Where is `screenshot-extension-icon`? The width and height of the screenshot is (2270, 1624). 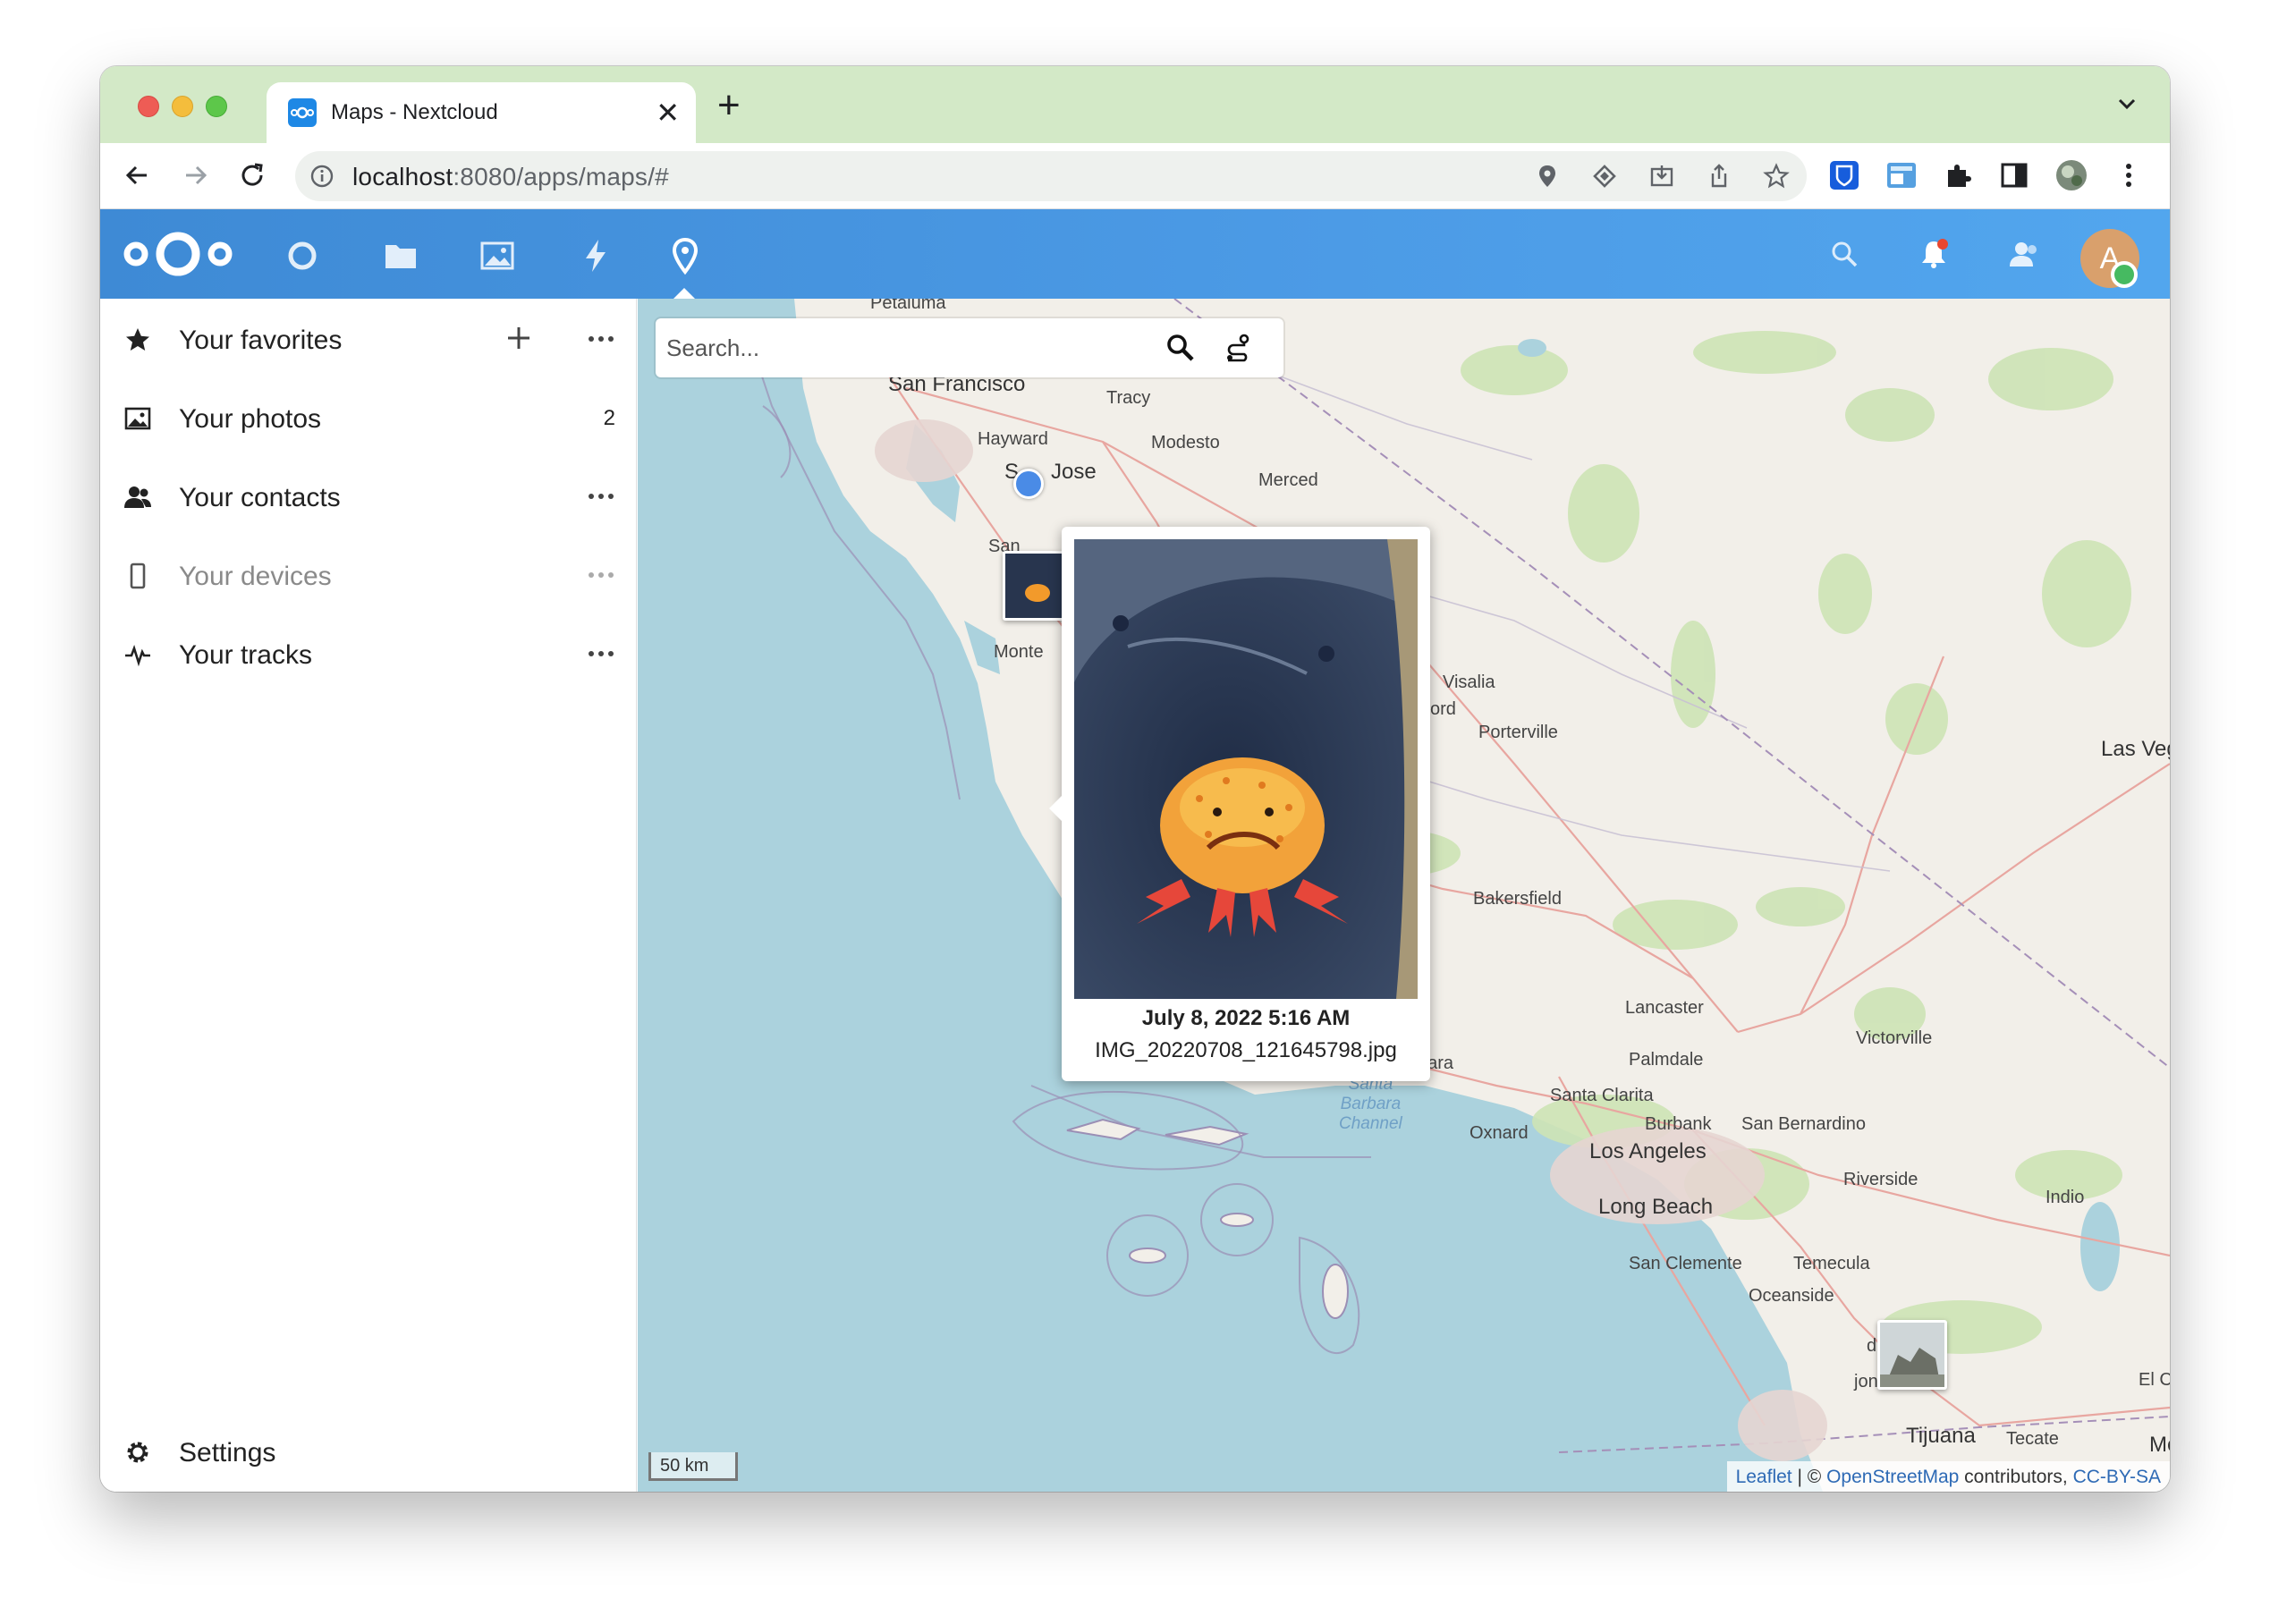
screenshot-extension-icon is located at coordinates (1901, 175).